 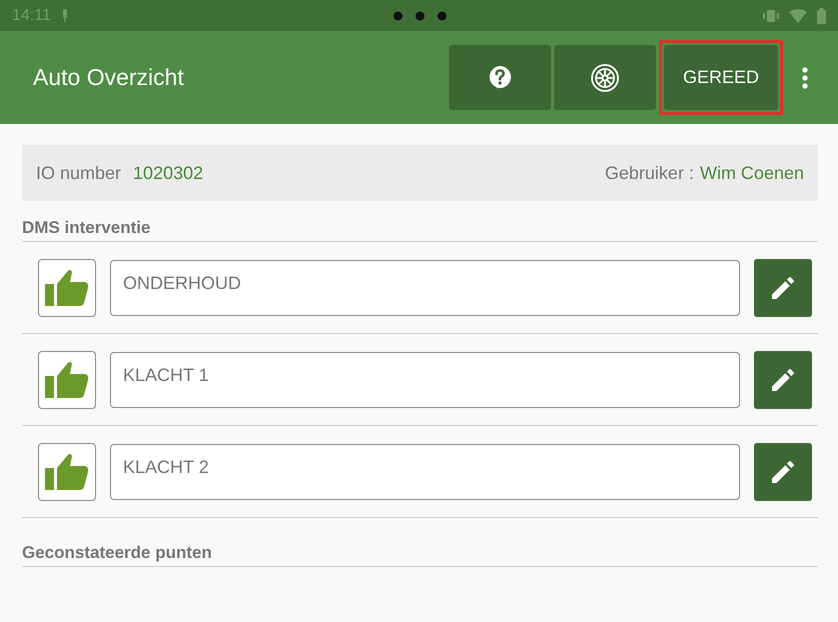 What do you see at coordinates (805, 77) in the screenshot?
I see `more-icon` at bounding box center [805, 77].